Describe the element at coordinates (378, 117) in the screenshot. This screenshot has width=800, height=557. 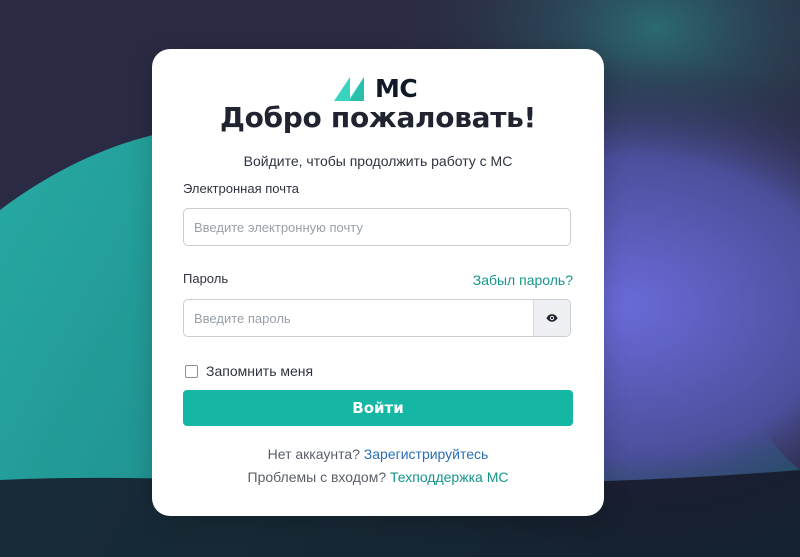
I see `page-title: Добро пожаловать!` at that location.